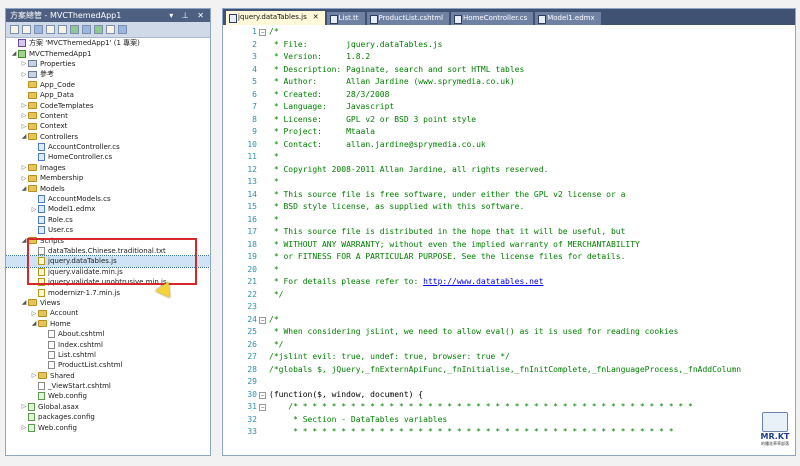 The width and height of the screenshot is (800, 466). I want to click on tree-item: User.cs, so click(108, 230).